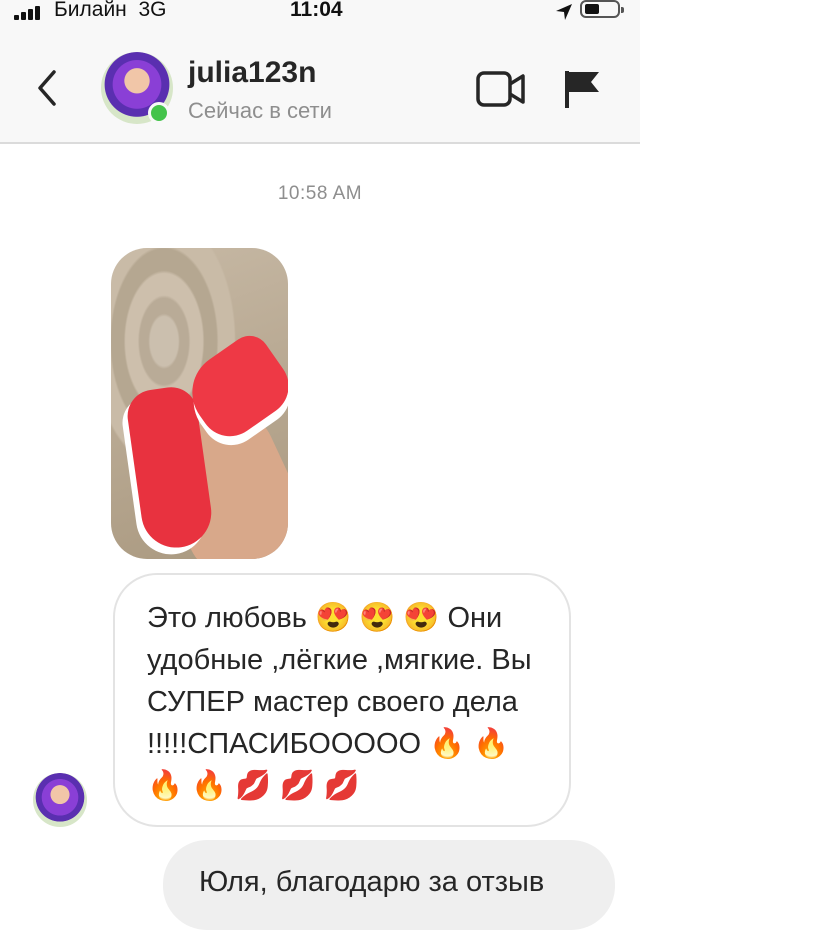 The image size is (828, 930). I want to click on carrier-name: Билайн, so click(90, 10).